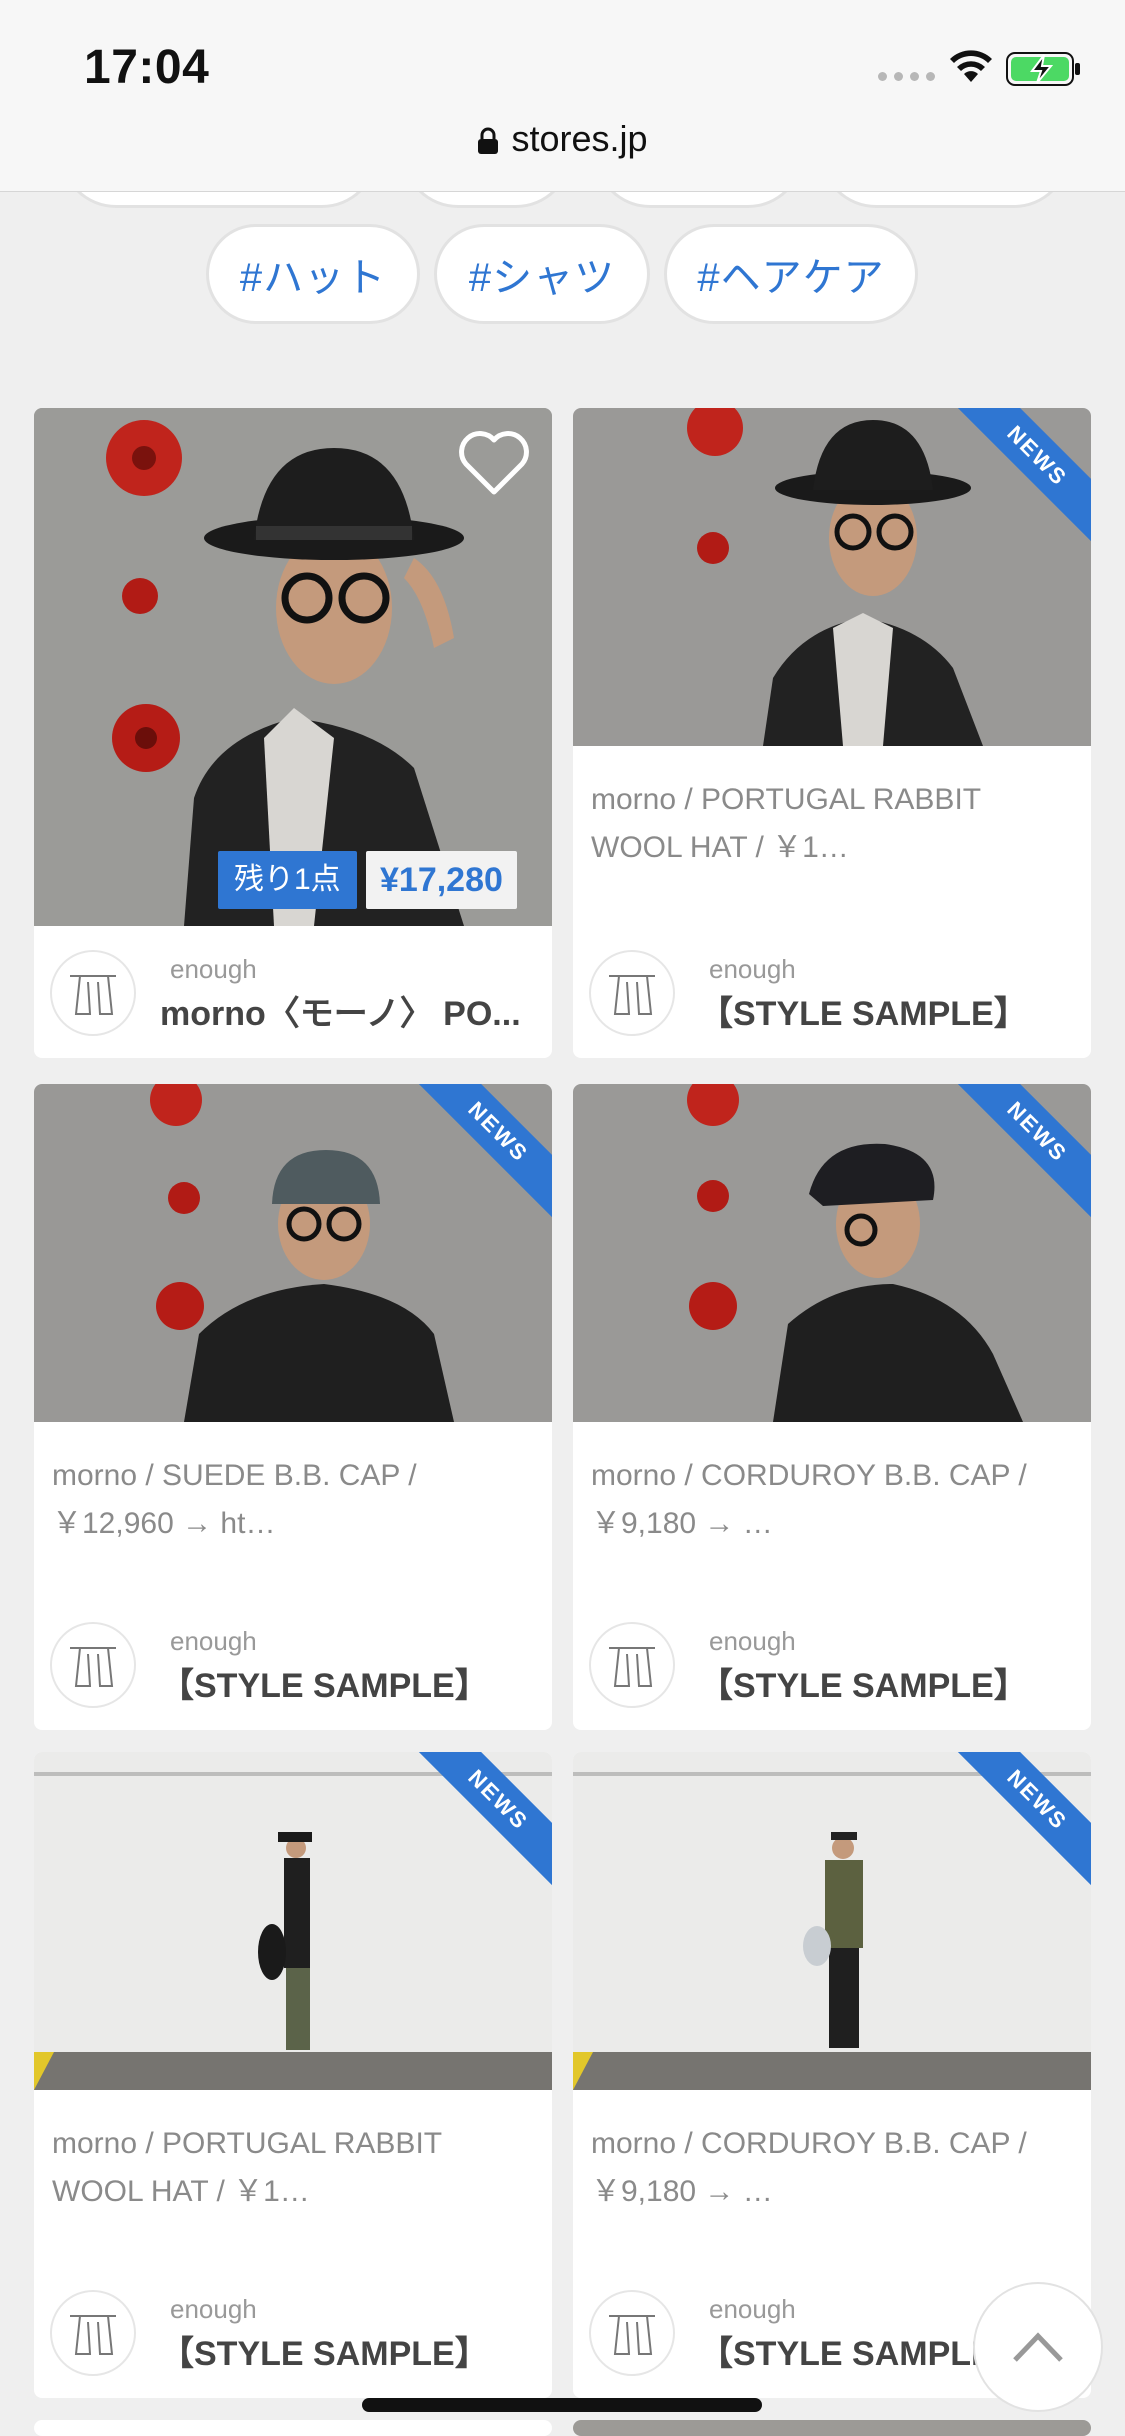  What do you see at coordinates (906, 76) in the screenshot?
I see `cellular-signal-icon` at bounding box center [906, 76].